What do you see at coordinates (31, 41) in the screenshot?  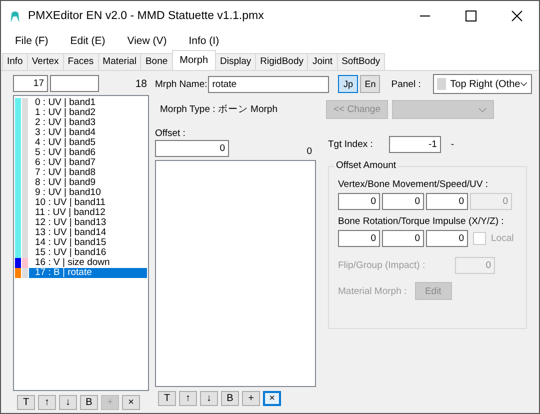 I see `menu-item: File (F)` at bounding box center [31, 41].